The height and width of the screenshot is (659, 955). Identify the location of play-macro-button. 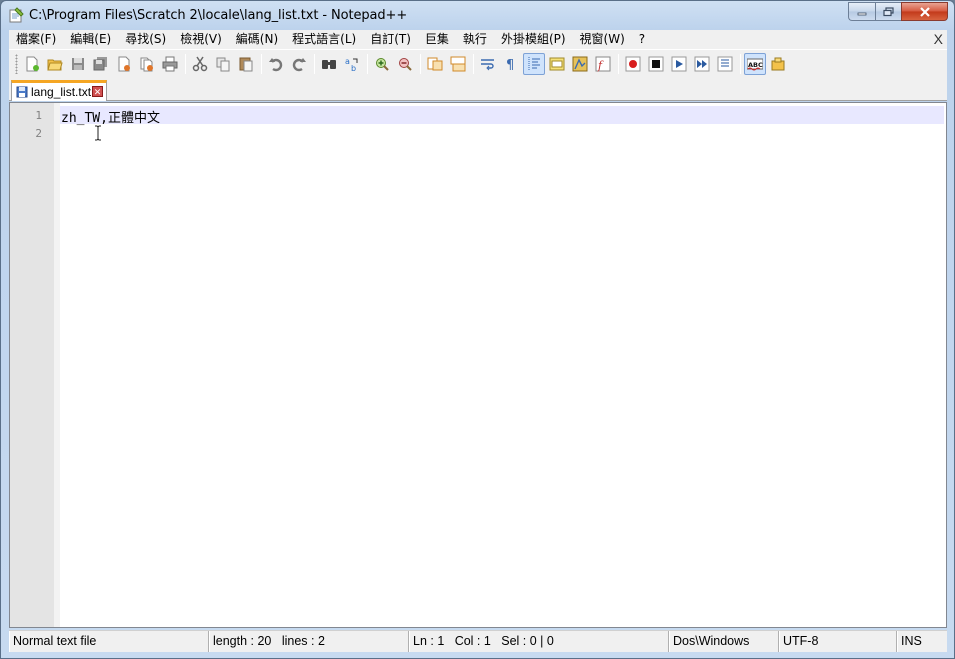
(679, 64).